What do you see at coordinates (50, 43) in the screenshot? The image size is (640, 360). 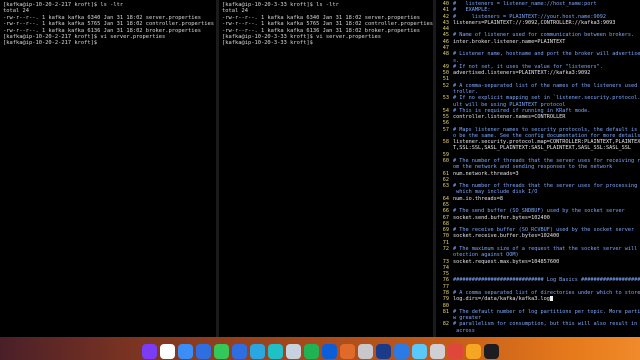 I see `terminal-line: [kafka@ip-10-20-2-217 kroft]$` at bounding box center [50, 43].